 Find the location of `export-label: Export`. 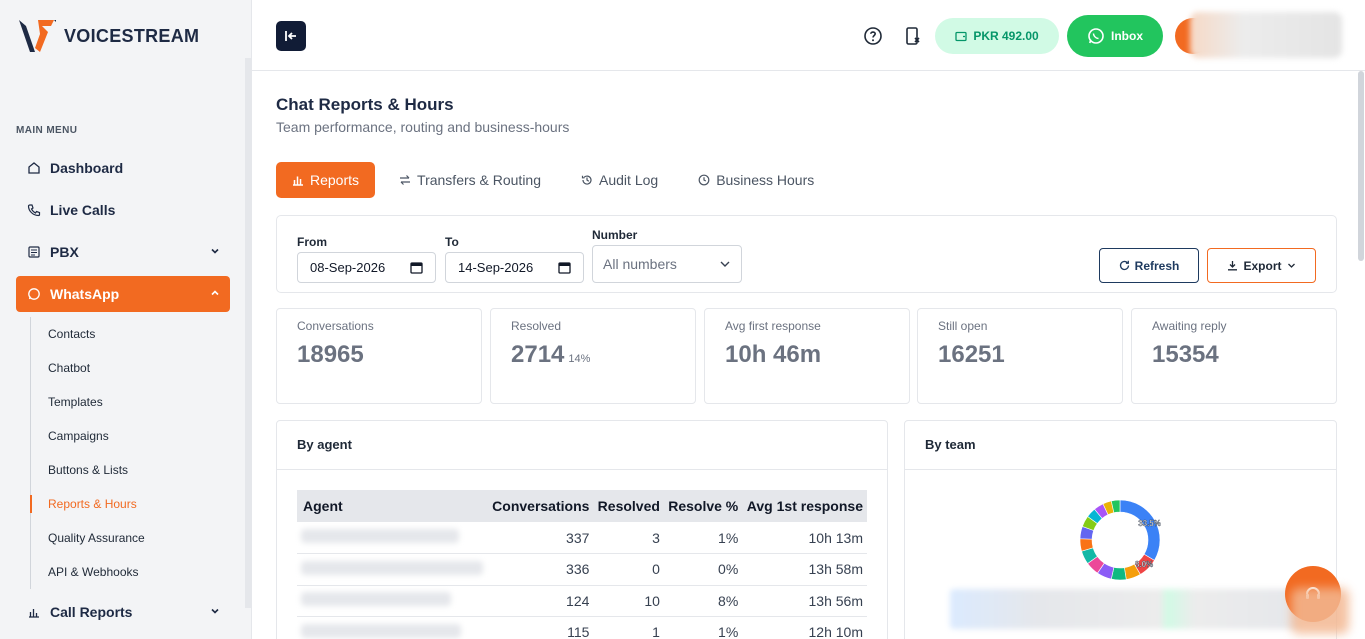

export-label: Export is located at coordinates (1262, 265).